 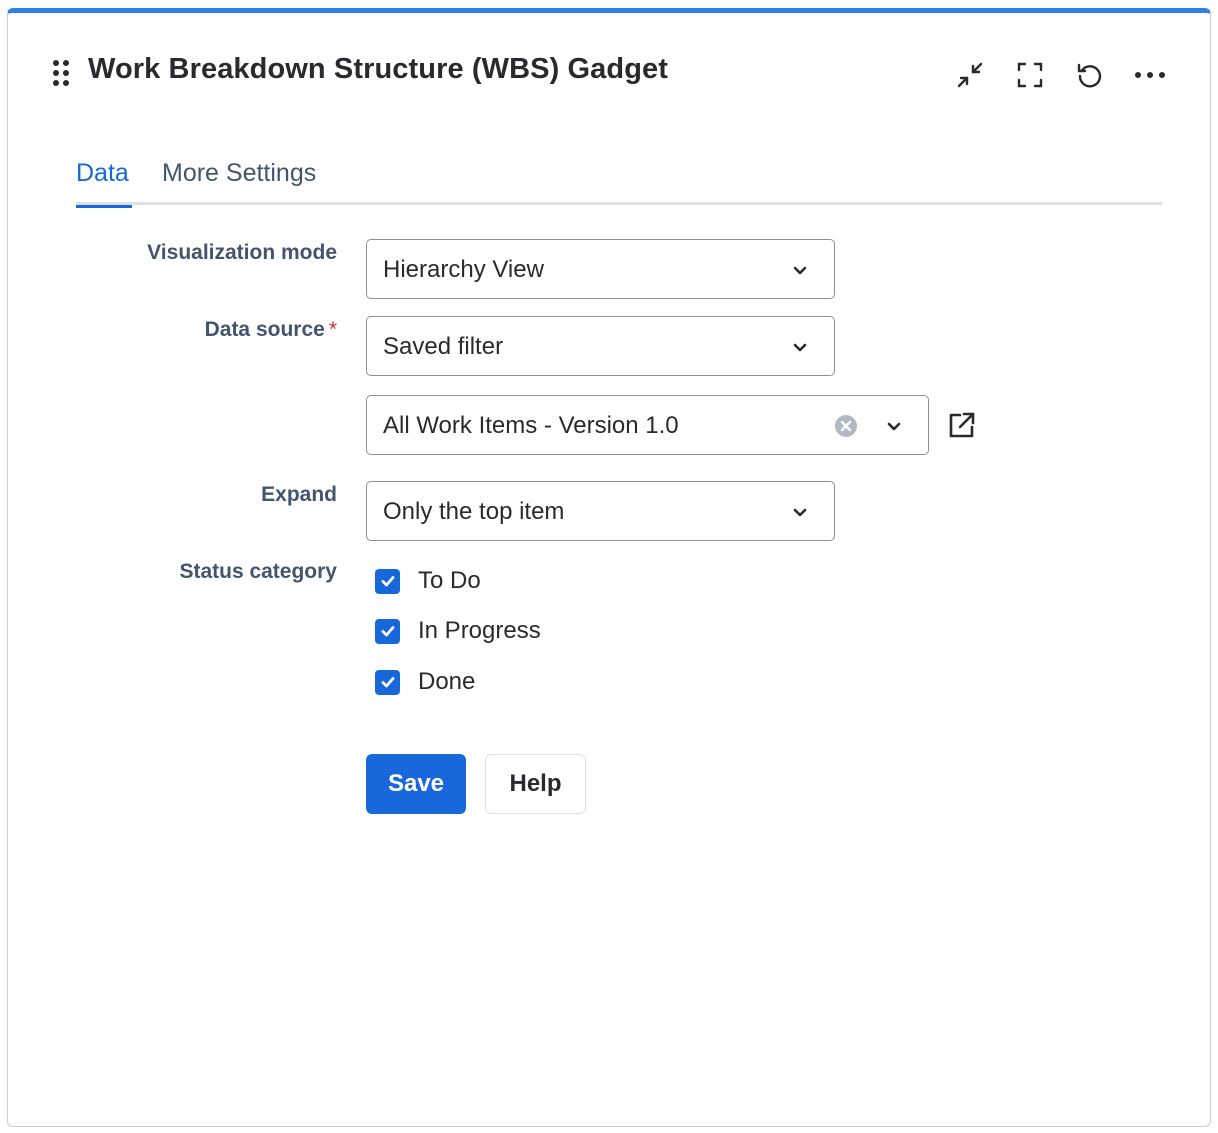 I want to click on more-icon, so click(x=1150, y=75).